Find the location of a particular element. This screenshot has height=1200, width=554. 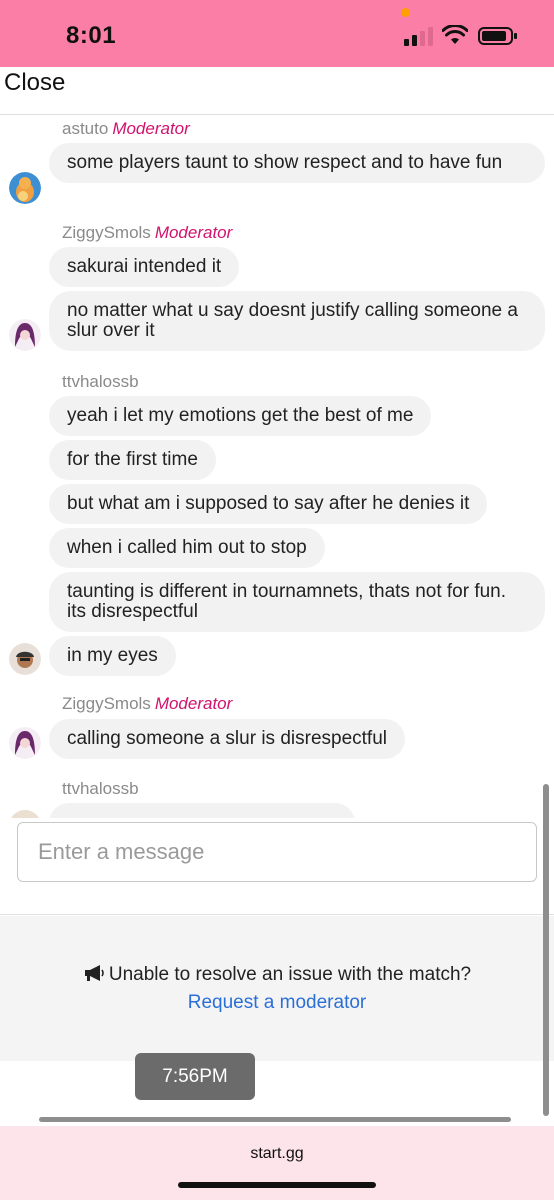

message-bubble: calling someone a slur is disrespectful is located at coordinates (227, 739).